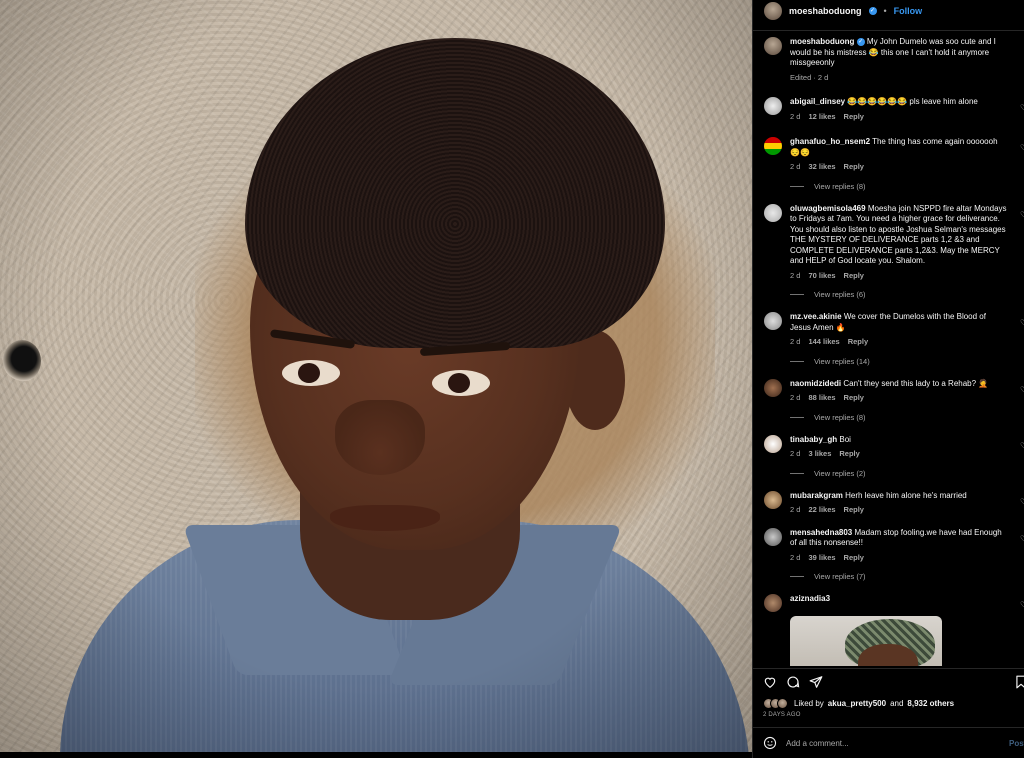 The width and height of the screenshot is (1024, 758). What do you see at coordinates (840, 294) in the screenshot?
I see `view-replies-label: View replies (6)` at bounding box center [840, 294].